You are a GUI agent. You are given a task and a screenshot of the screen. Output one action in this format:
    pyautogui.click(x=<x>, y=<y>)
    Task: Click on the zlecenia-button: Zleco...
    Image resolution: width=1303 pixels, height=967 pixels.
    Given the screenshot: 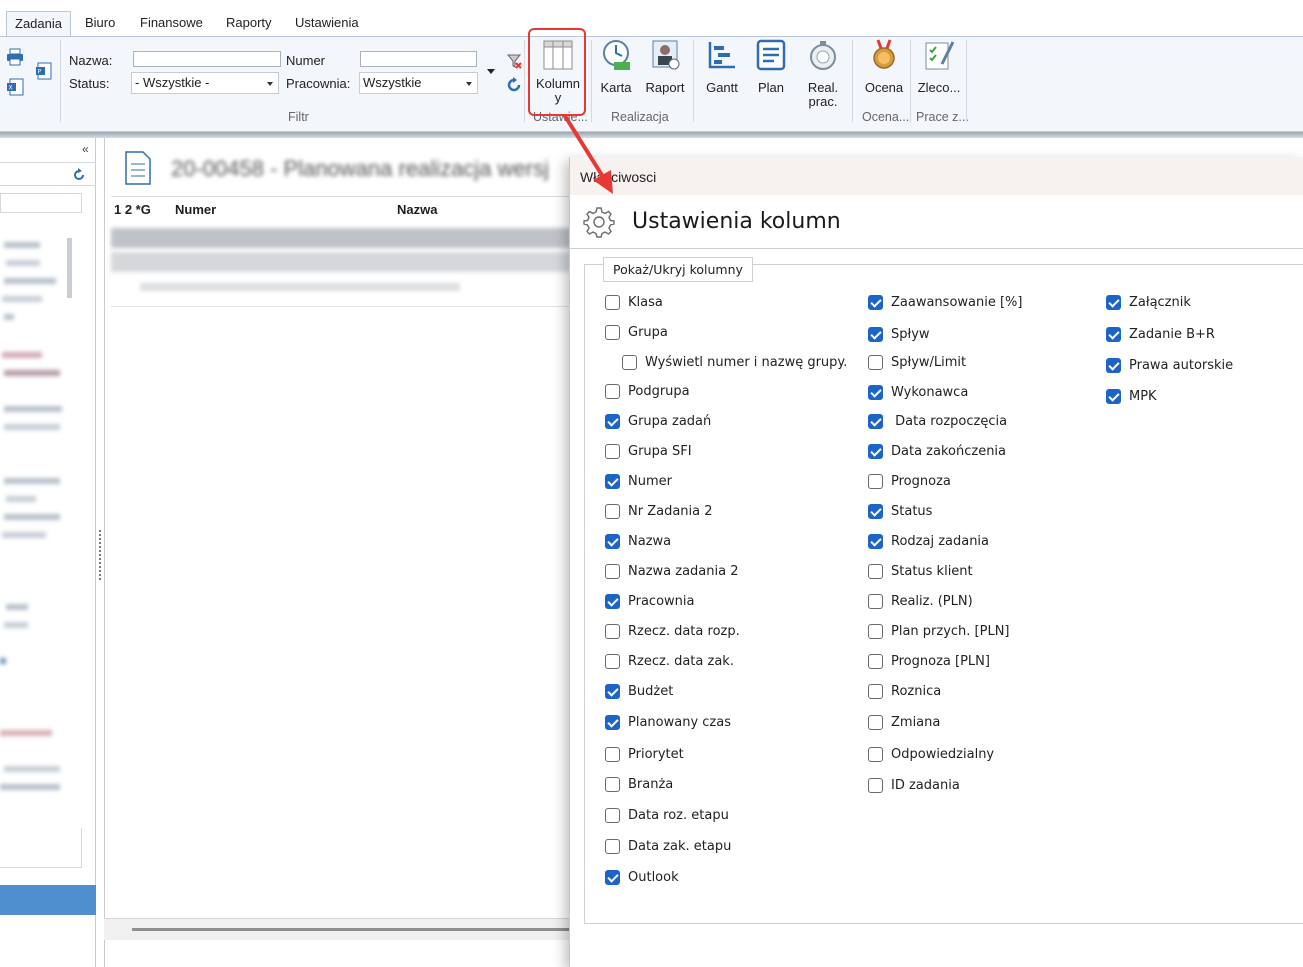 What is the action you would take?
    pyautogui.click(x=939, y=66)
    